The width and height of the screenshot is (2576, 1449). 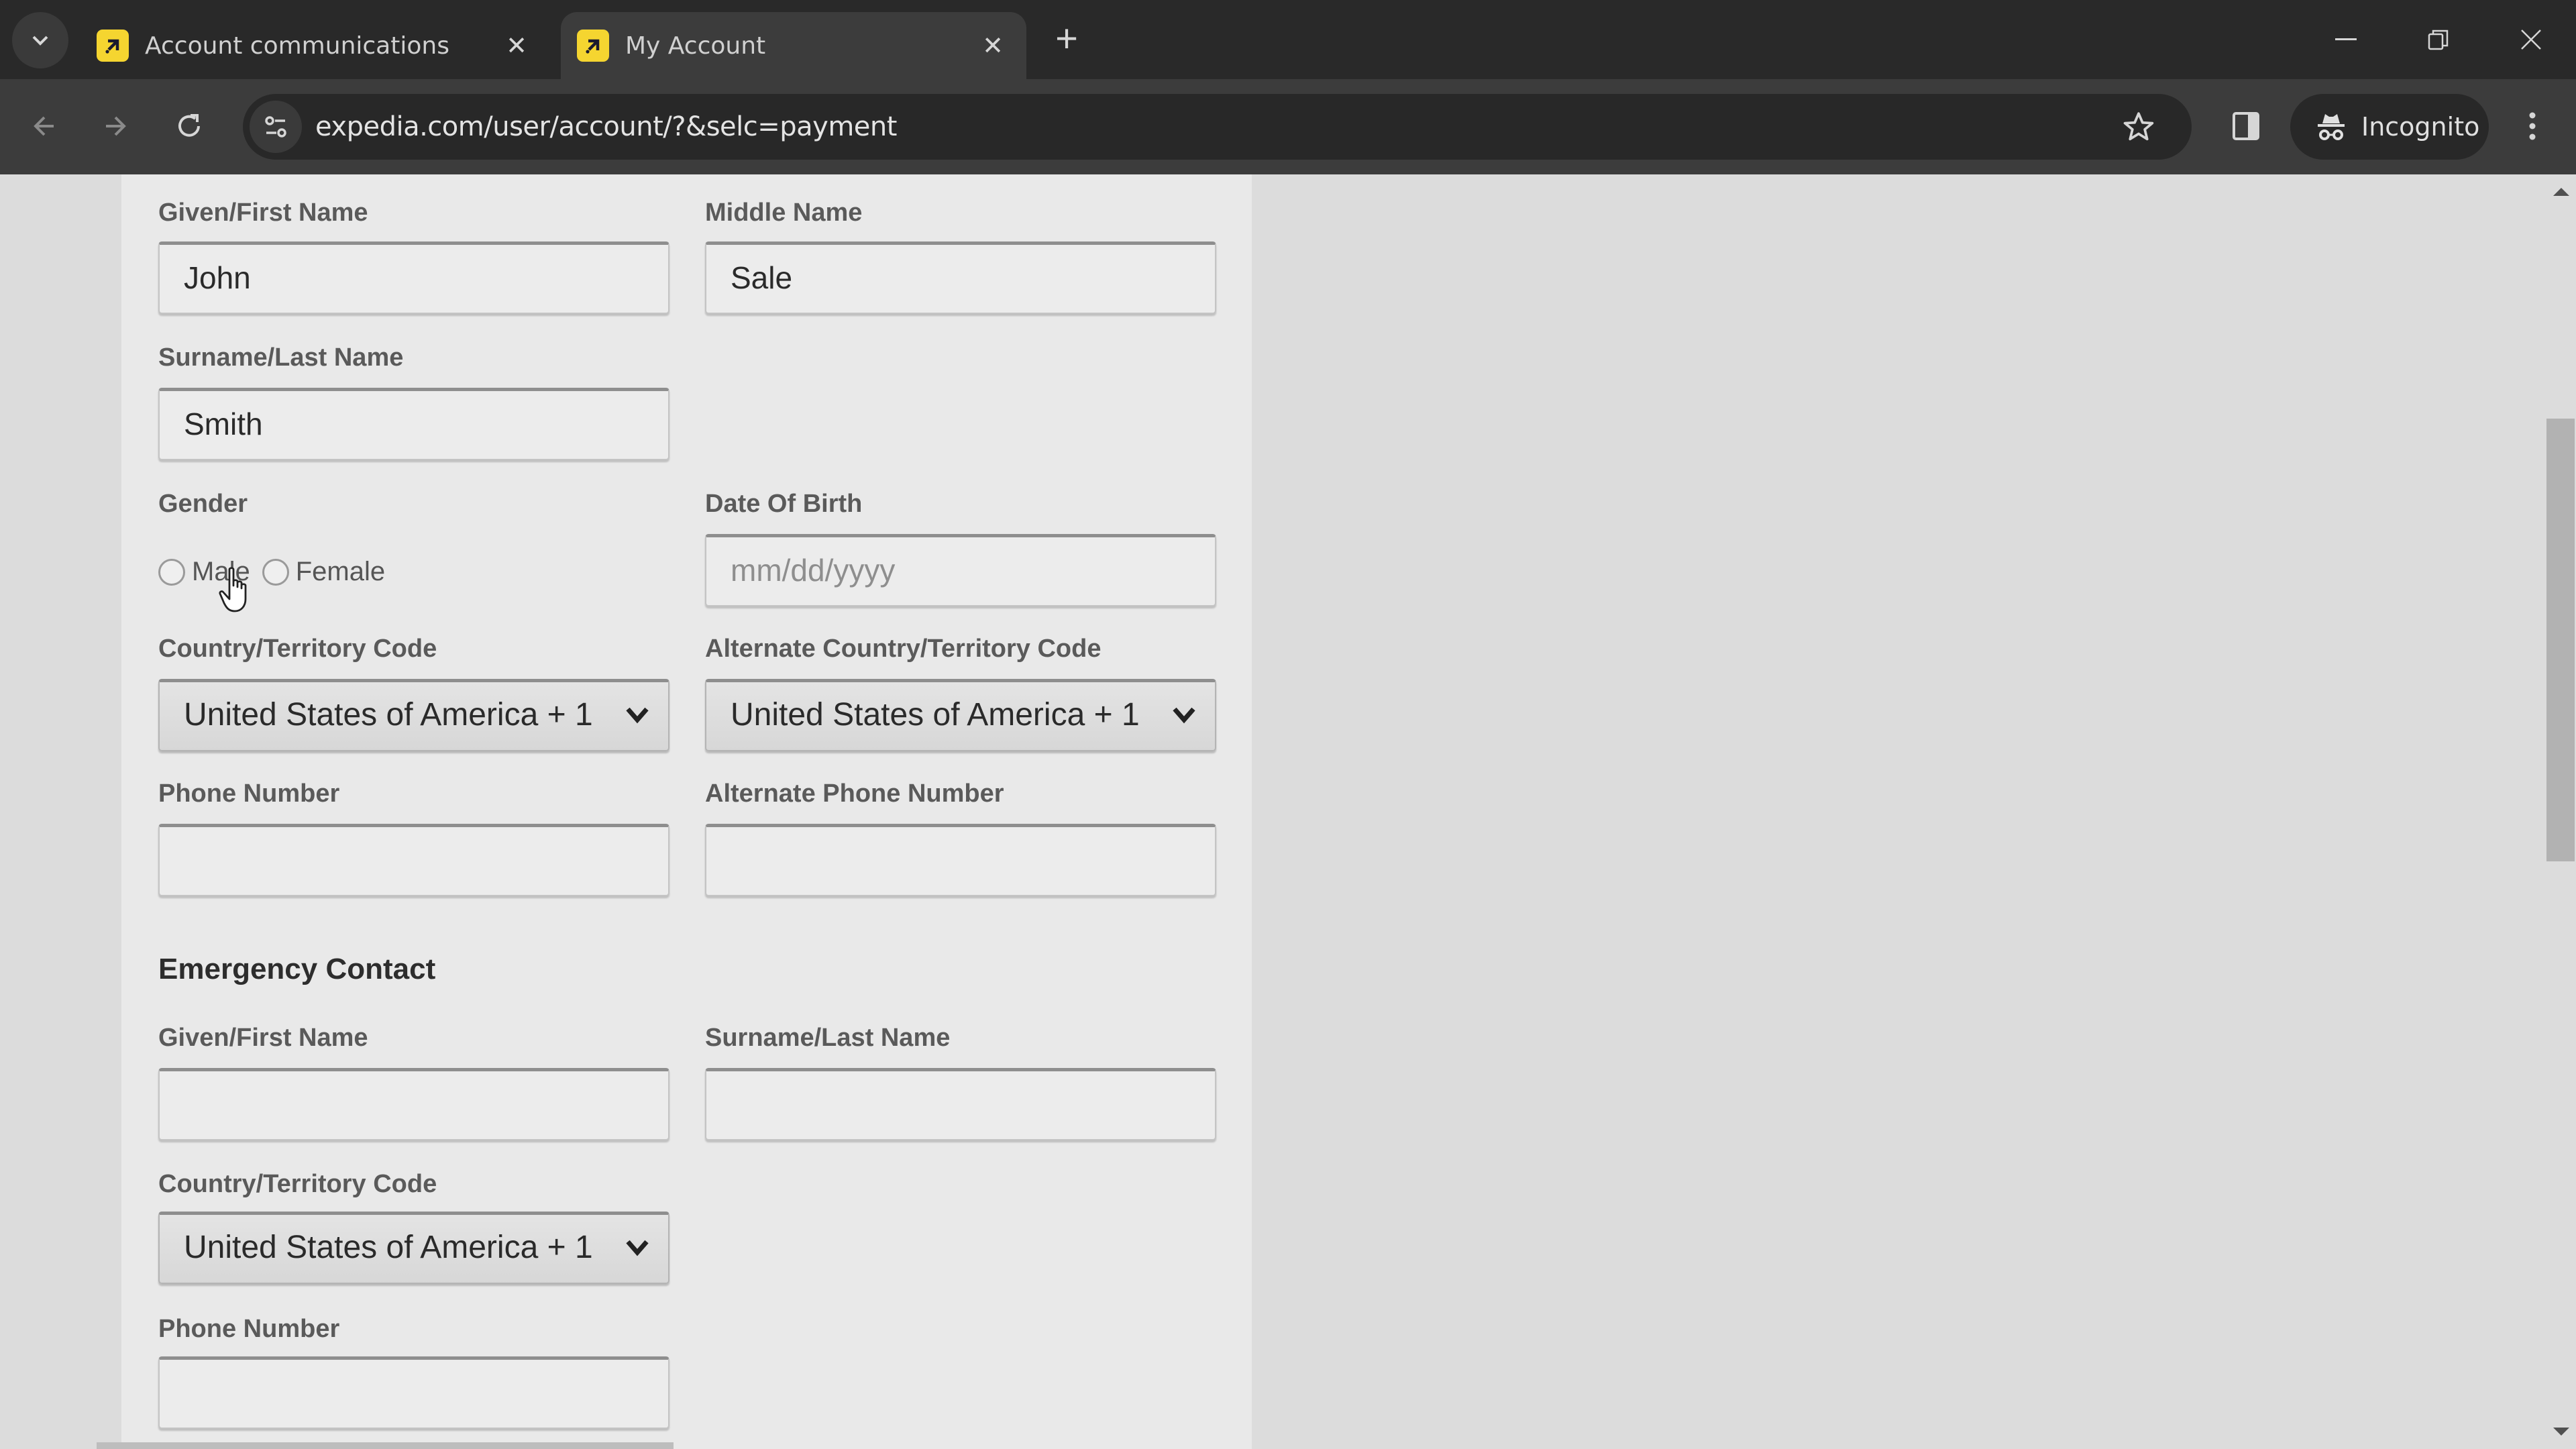 I want to click on forward-button, so click(x=115, y=126).